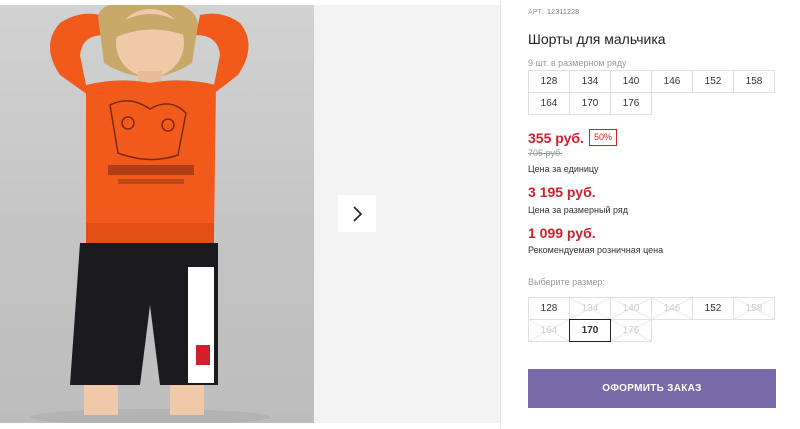 The width and height of the screenshot is (800, 429). I want to click on chevron-right-icon, so click(358, 213).